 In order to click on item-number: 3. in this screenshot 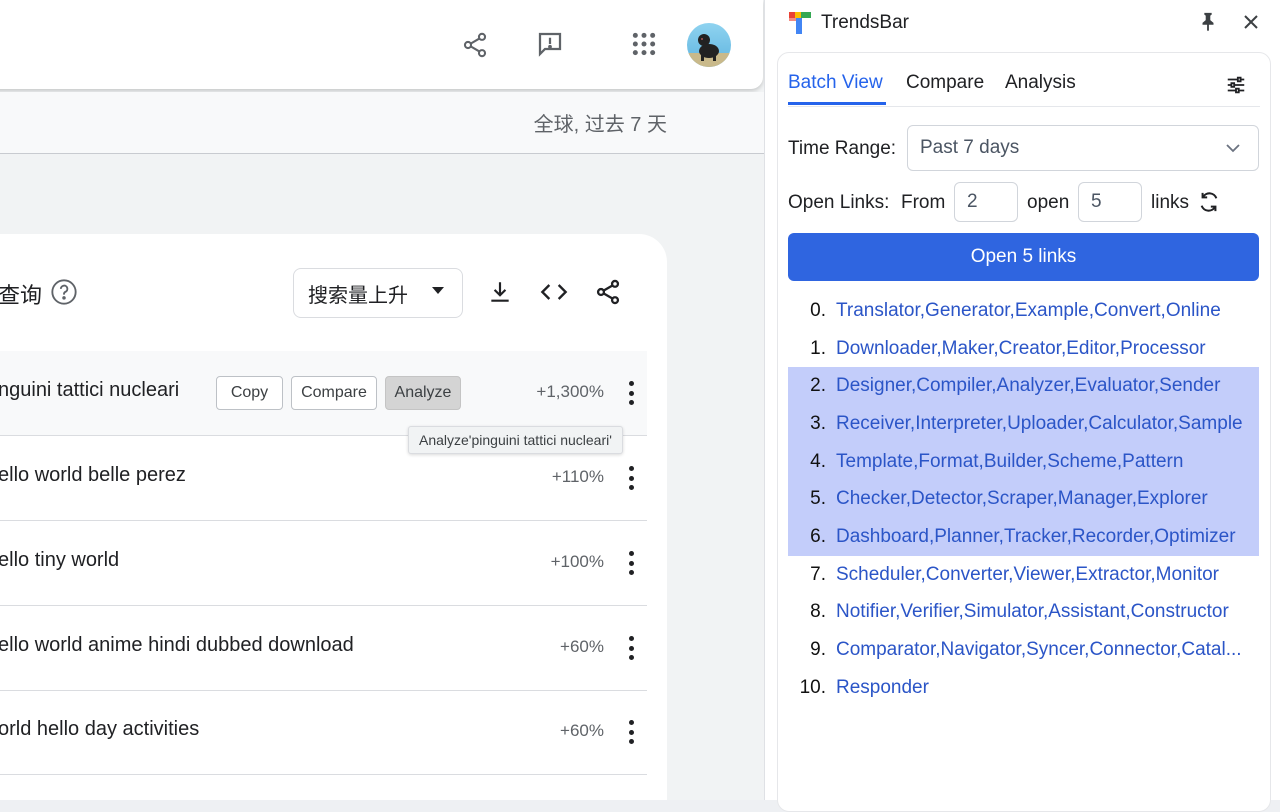, I will do `click(818, 423)`.